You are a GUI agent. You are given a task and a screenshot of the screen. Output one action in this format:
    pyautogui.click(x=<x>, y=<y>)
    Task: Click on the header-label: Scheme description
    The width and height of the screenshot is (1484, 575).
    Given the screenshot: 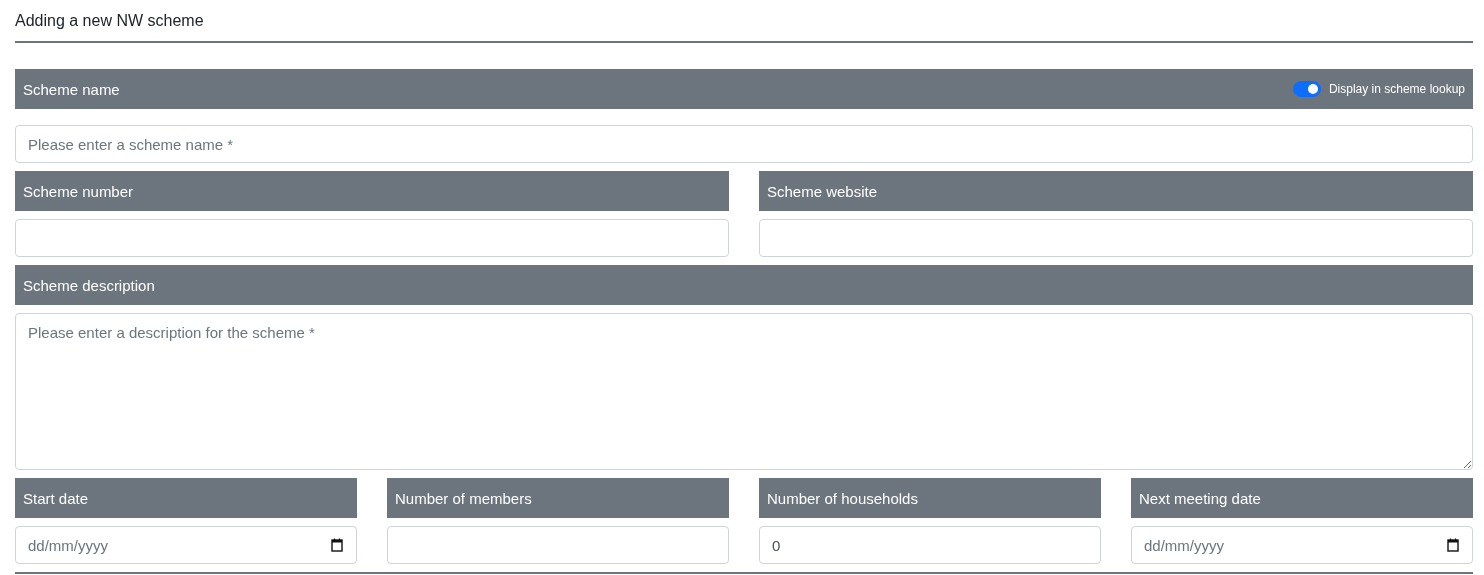 What is the action you would take?
    pyautogui.click(x=89, y=285)
    